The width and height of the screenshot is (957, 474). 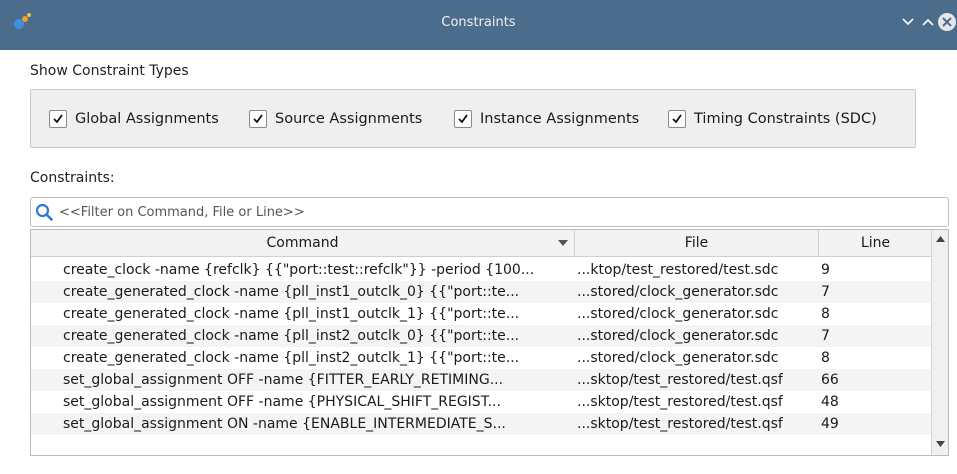 I want to click on checkbox-source-assignments: Source Assignments, so click(x=335, y=119).